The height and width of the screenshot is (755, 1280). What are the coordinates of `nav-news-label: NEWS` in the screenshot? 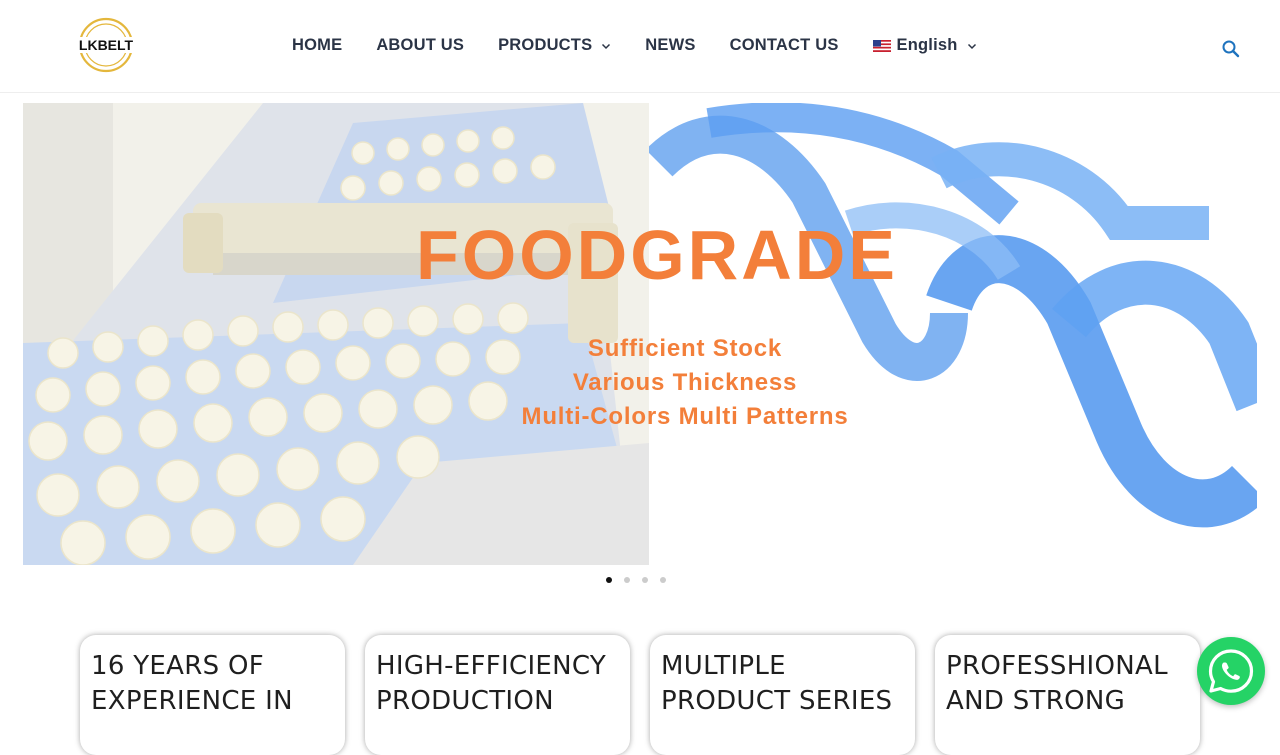 It's located at (670, 45).